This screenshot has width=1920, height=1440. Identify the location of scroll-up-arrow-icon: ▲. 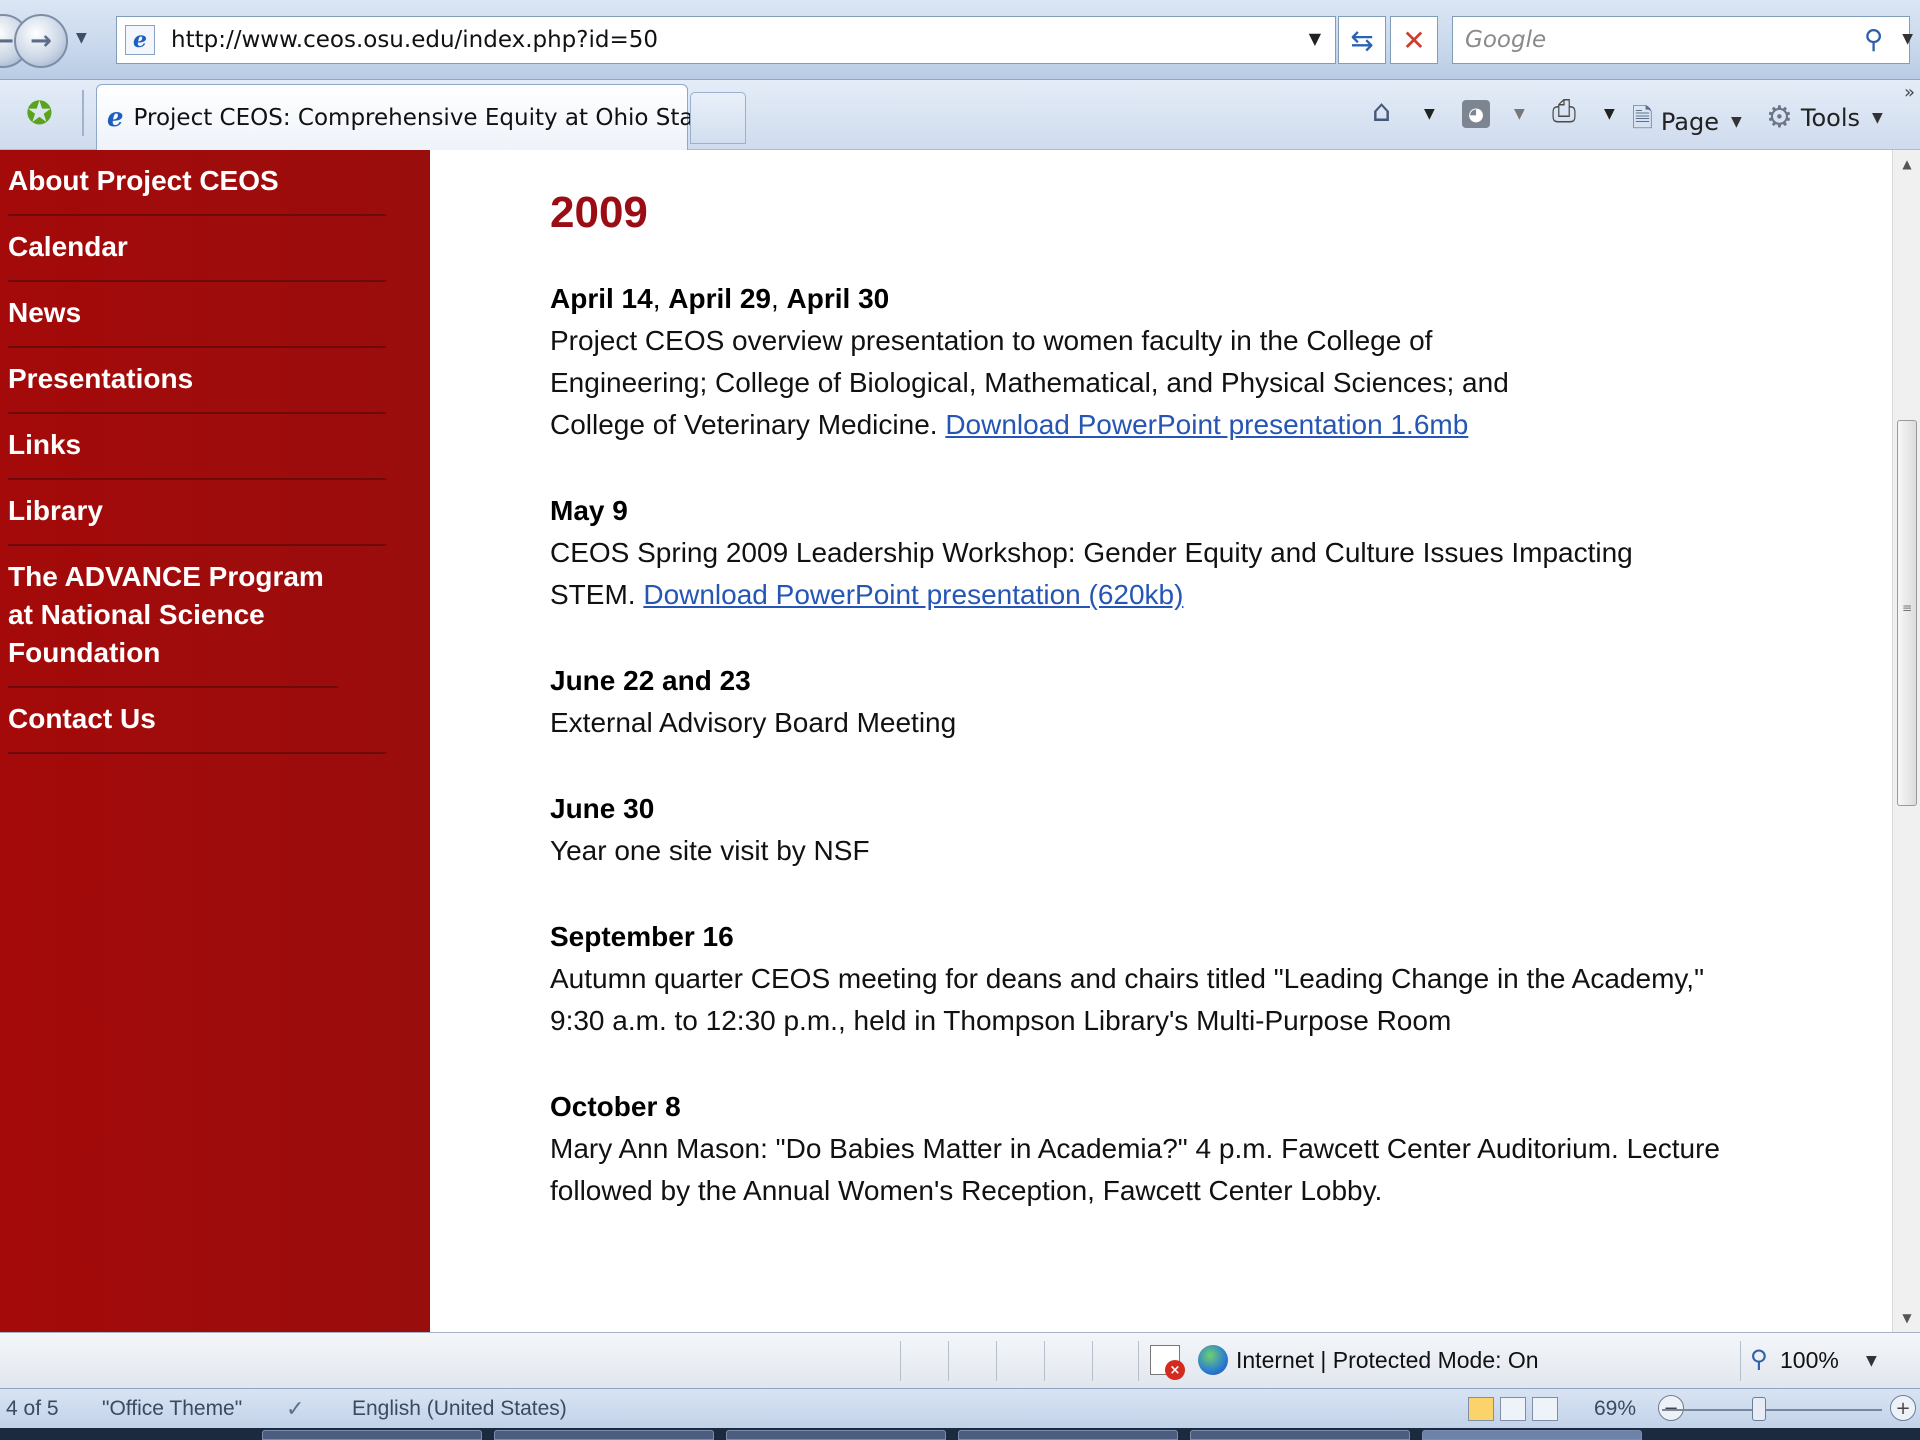
(1906, 164).